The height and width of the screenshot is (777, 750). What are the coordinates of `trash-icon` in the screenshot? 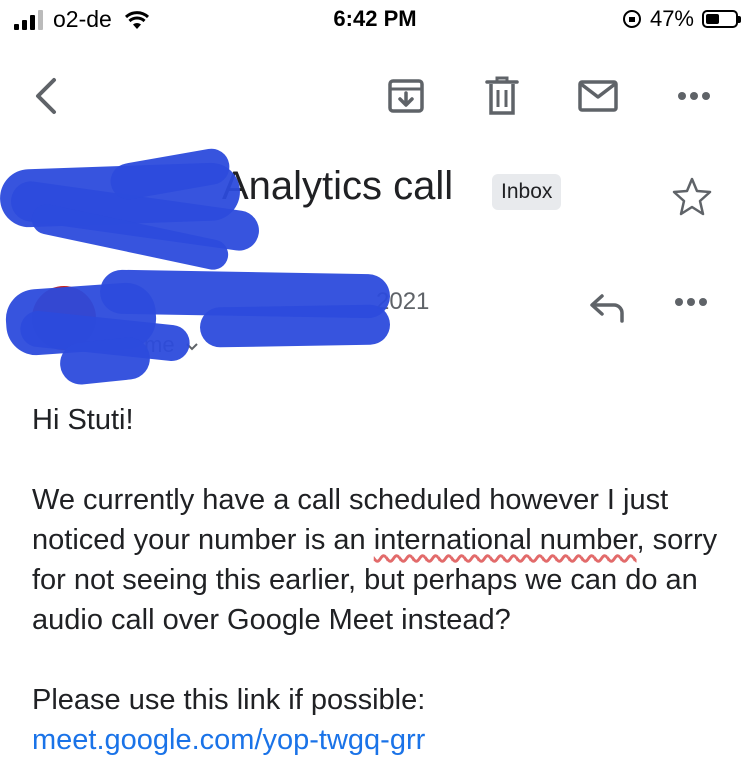 It's located at (502, 95).